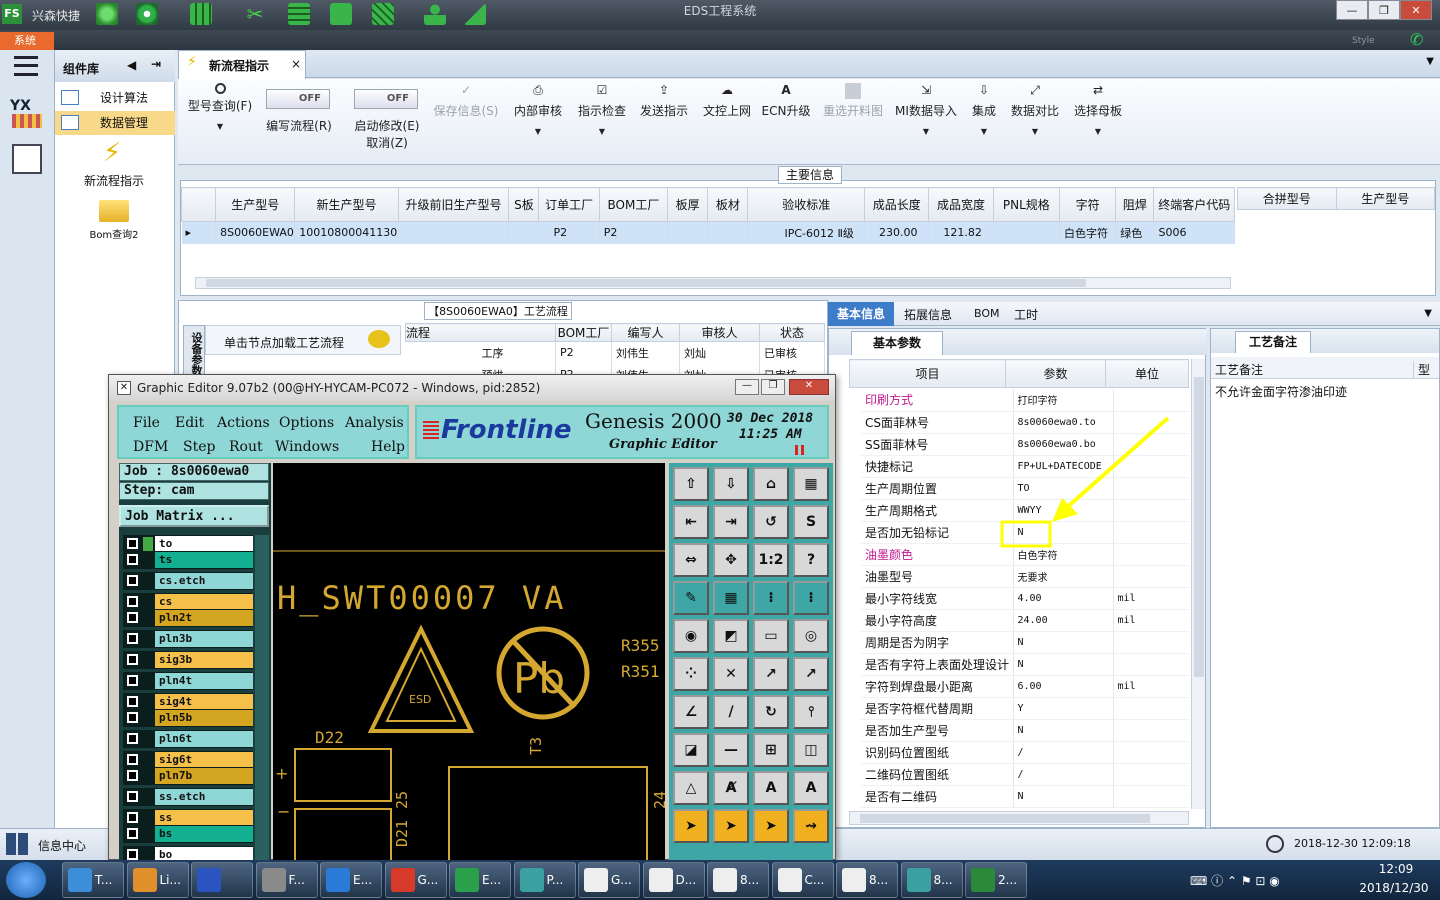 This screenshot has height=900, width=1440. Describe the element at coordinates (569, 204) in the screenshot. I see `col-header: 订单工厂` at that location.